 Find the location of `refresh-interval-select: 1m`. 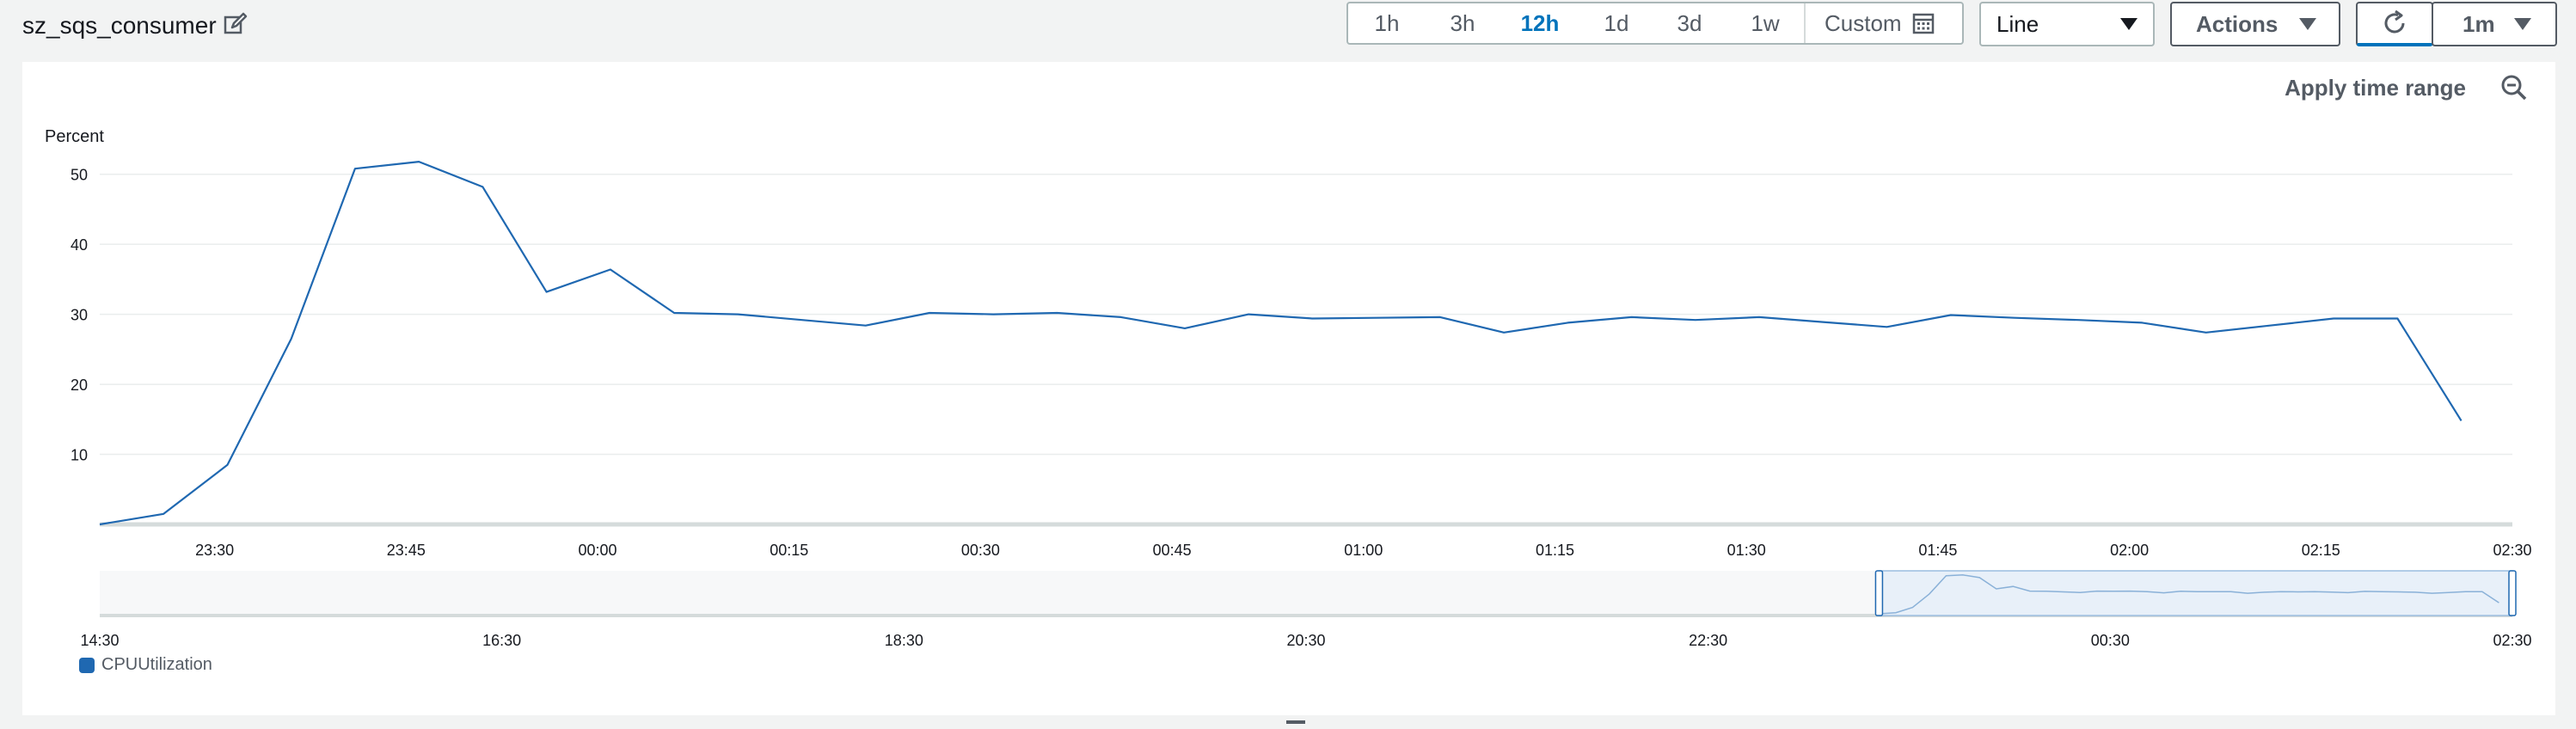

refresh-interval-select: 1m is located at coordinates (2495, 24).